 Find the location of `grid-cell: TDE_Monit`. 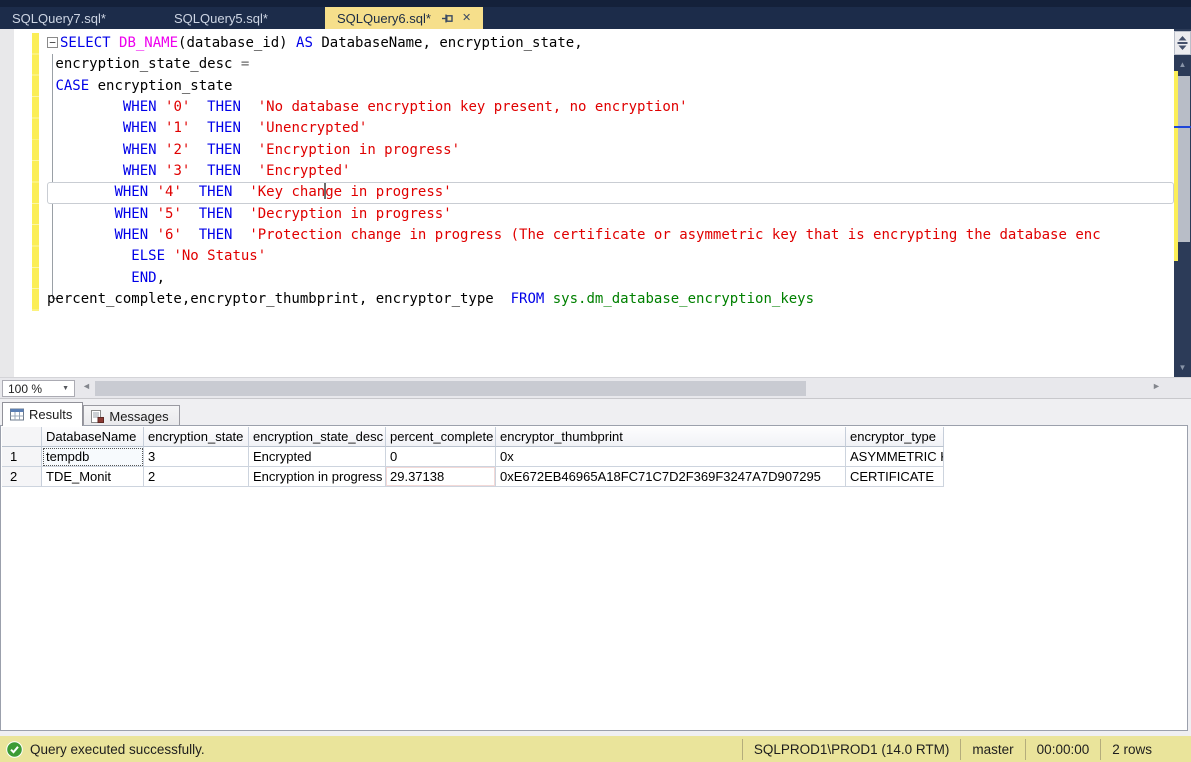

grid-cell: TDE_Monit is located at coordinates (93, 477).